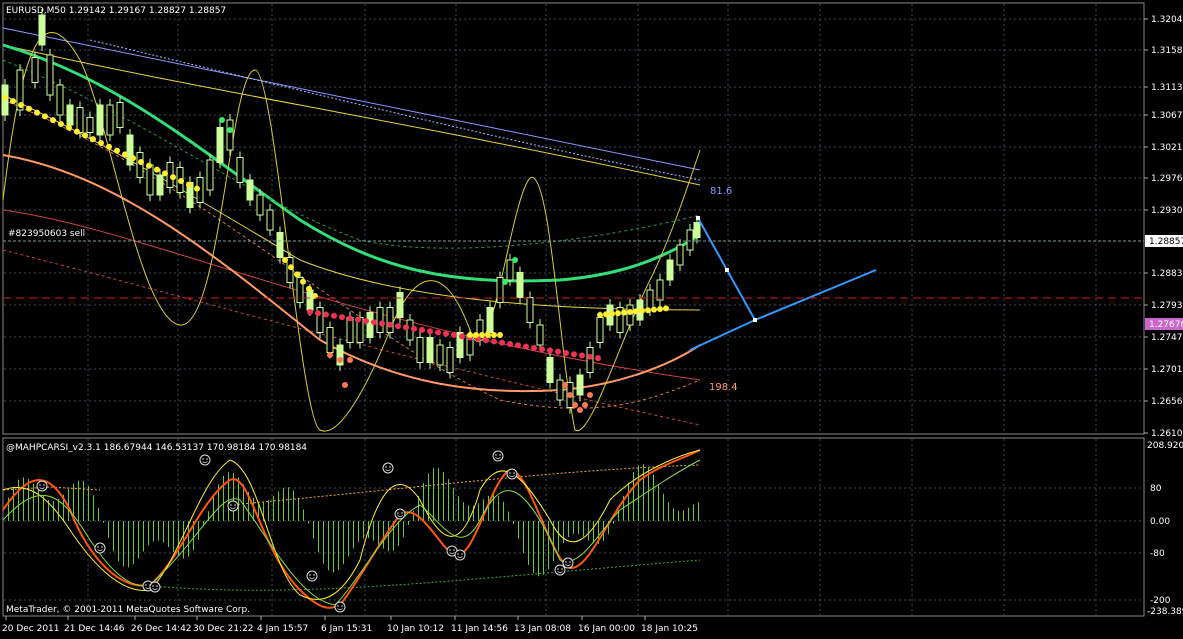 This screenshot has width=1183, height=639. I want to click on price-tick-label: 1.30675, so click(1167, 116).